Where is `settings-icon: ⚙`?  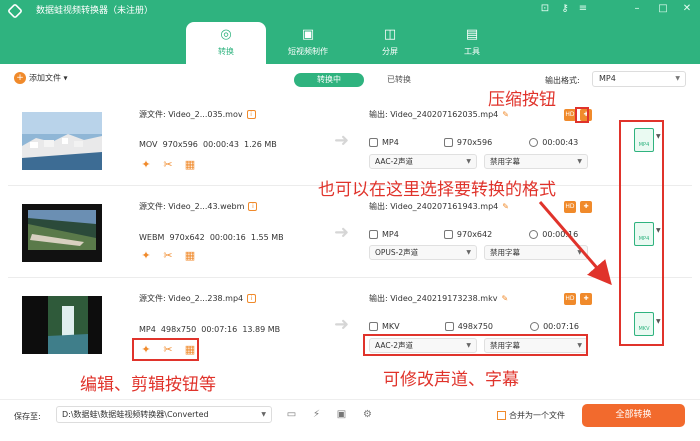 settings-icon: ⚙ is located at coordinates (367, 414).